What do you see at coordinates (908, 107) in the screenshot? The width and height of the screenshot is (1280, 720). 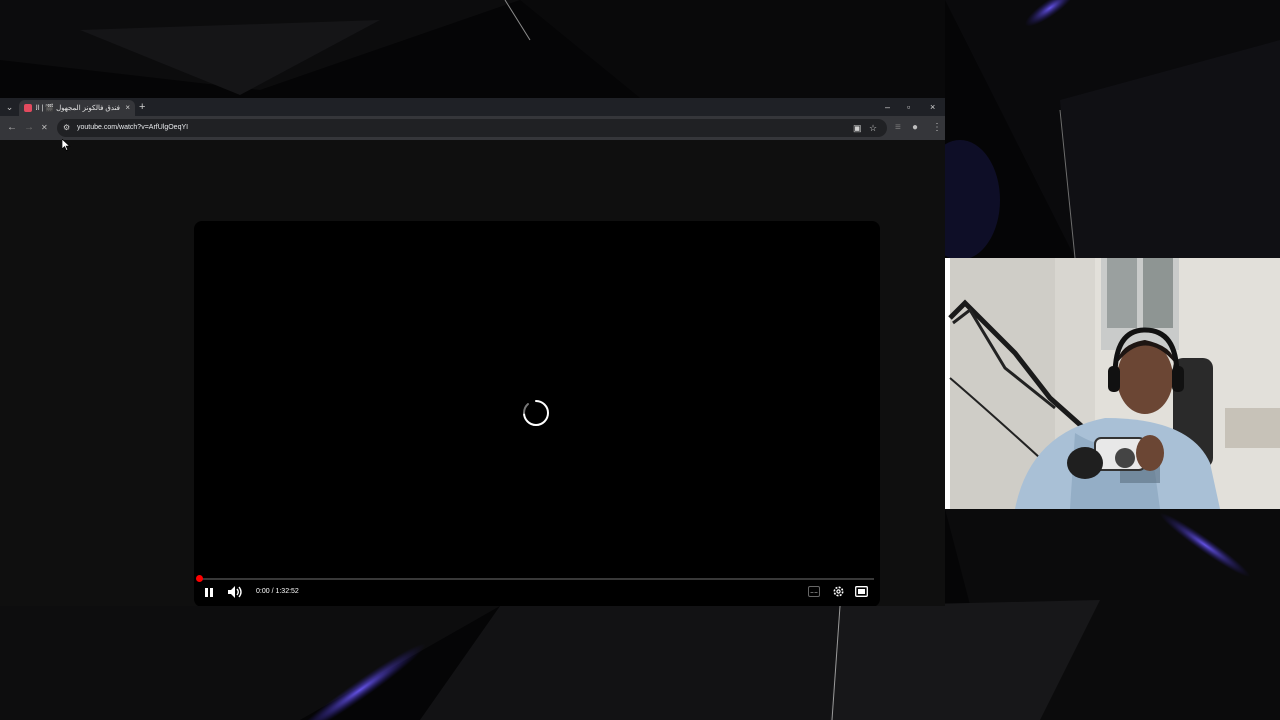 I see `maximize-button: ▫` at bounding box center [908, 107].